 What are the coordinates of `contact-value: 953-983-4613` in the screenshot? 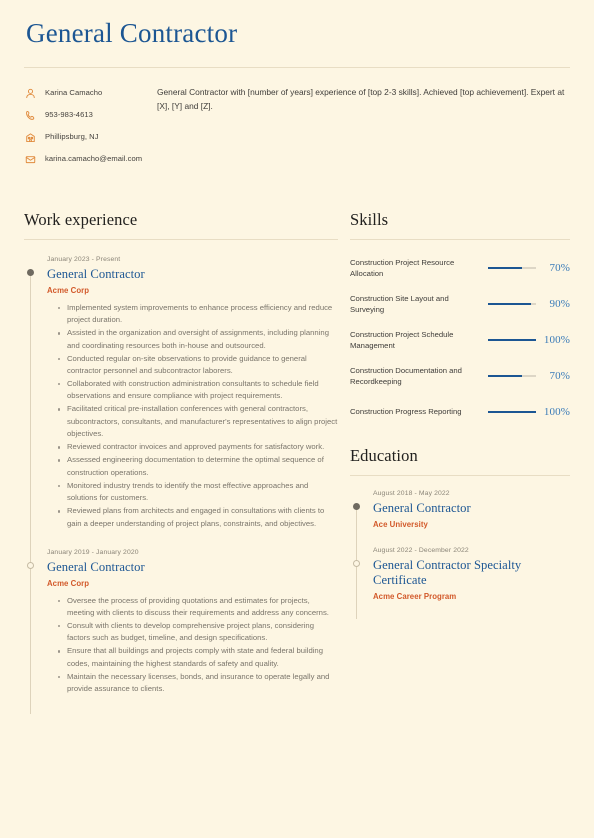 It's located at (69, 115).